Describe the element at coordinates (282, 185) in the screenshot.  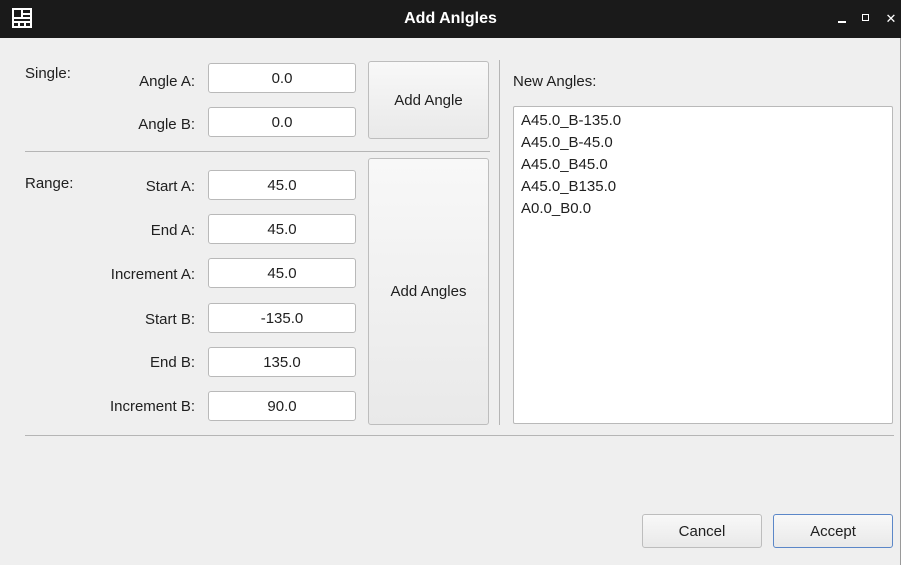
I see `start-a-input` at that location.